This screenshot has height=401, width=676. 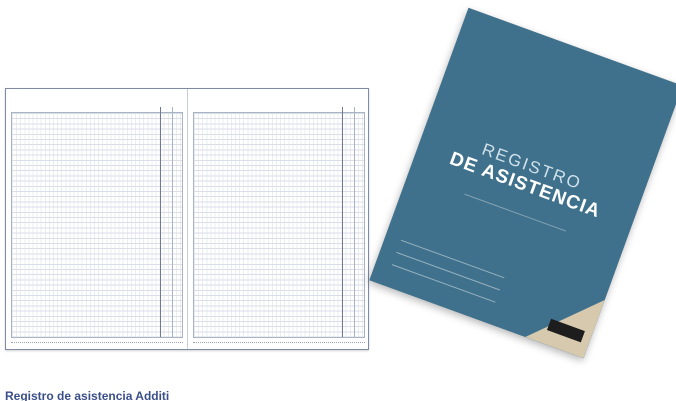 What do you see at coordinates (87, 395) in the screenshot?
I see `product-caption: Registro de asistencia Additi` at bounding box center [87, 395].